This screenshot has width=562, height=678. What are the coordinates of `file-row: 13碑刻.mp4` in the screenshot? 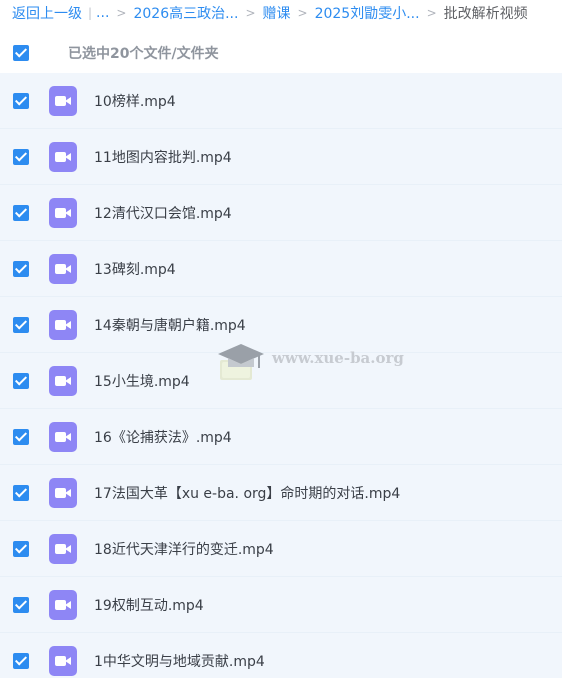 It's located at (281, 269).